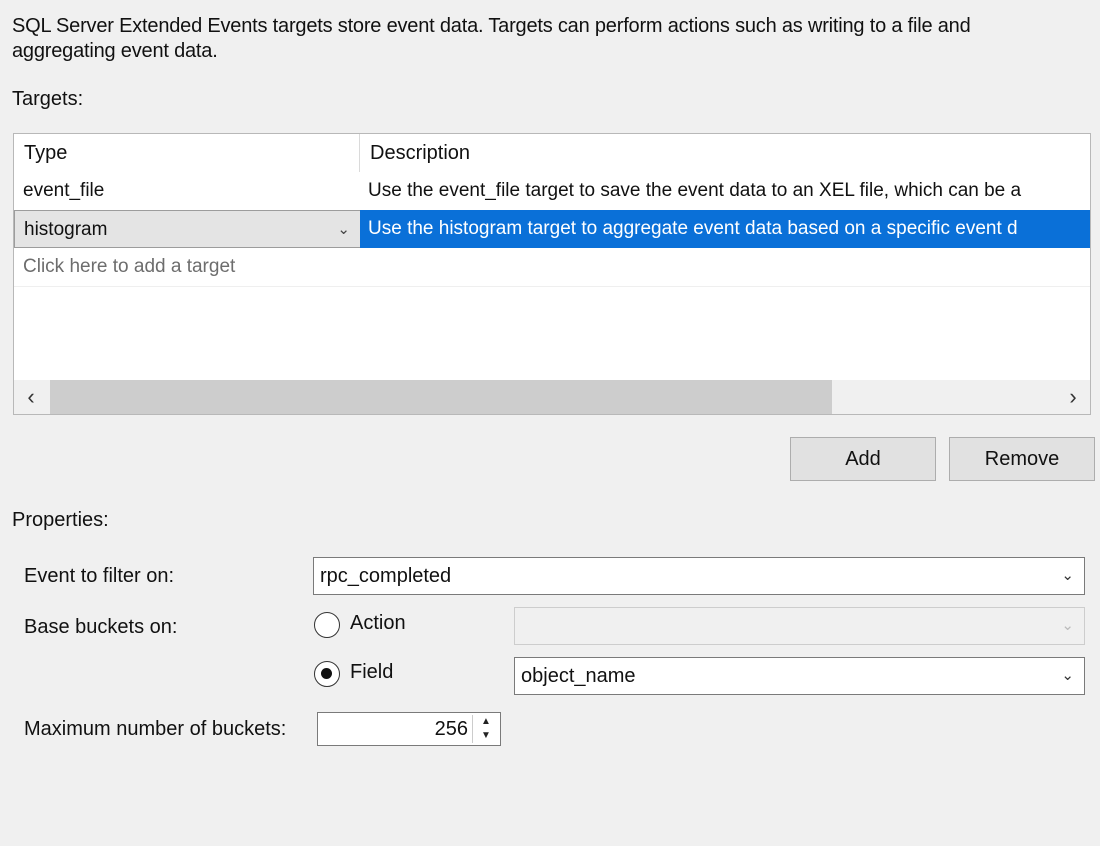  What do you see at coordinates (486, 722) in the screenshot?
I see `spinner-up-icon: ▲` at bounding box center [486, 722].